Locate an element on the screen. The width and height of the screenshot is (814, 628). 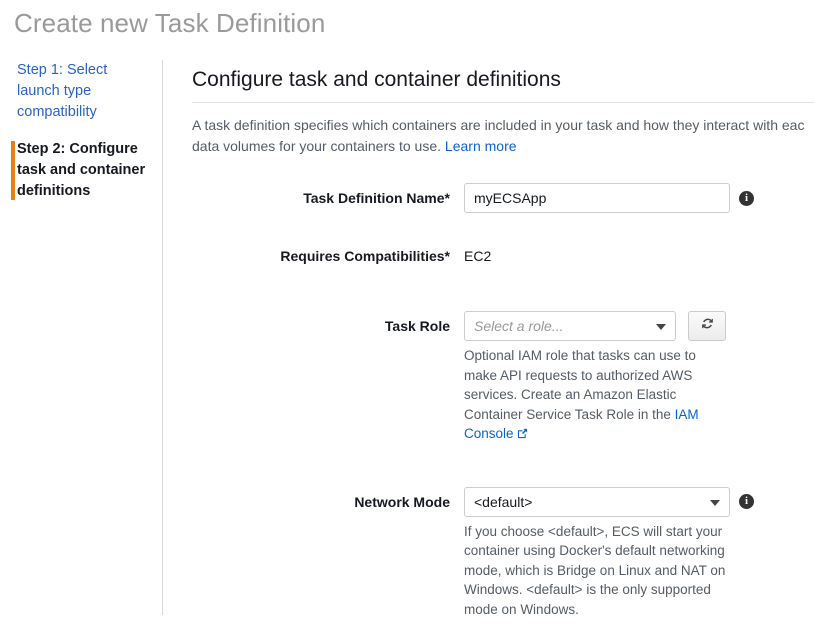
network-mode-control-group: <default> i is located at coordinates (609, 501).